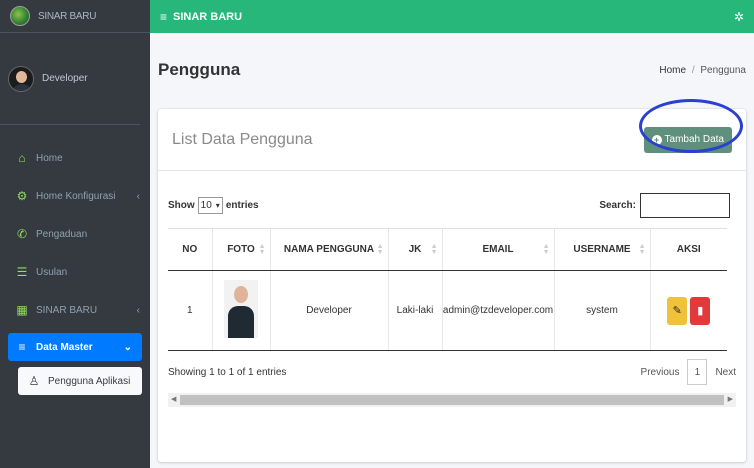 This screenshot has height=468, width=754. I want to click on sidebar-item-data-master: ≡ Data Master ⌄, so click(75, 347).